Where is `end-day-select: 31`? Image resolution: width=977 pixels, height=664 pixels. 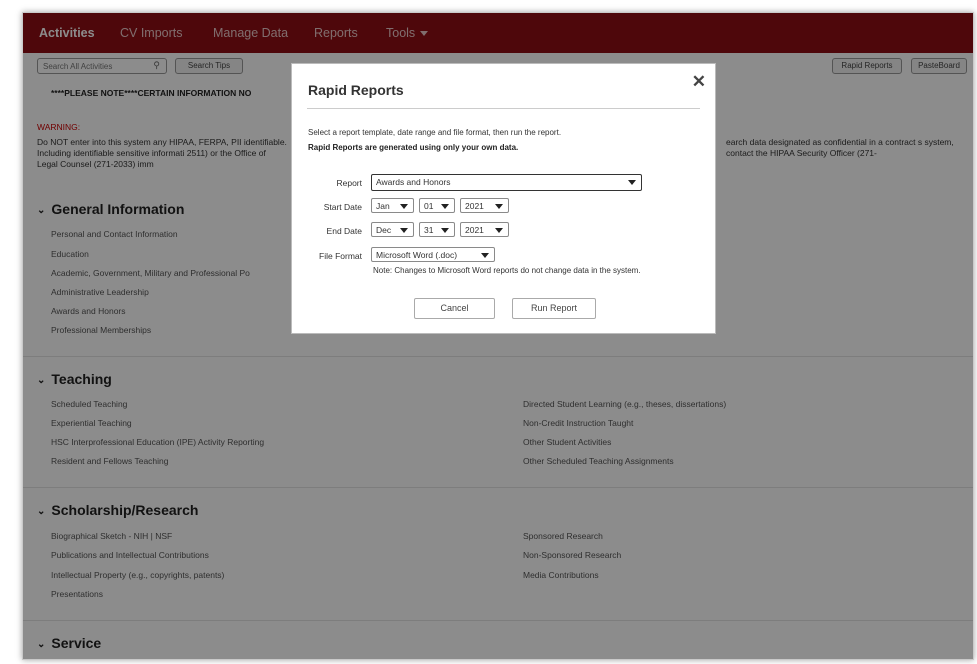
end-day-select: 31 is located at coordinates (437, 229).